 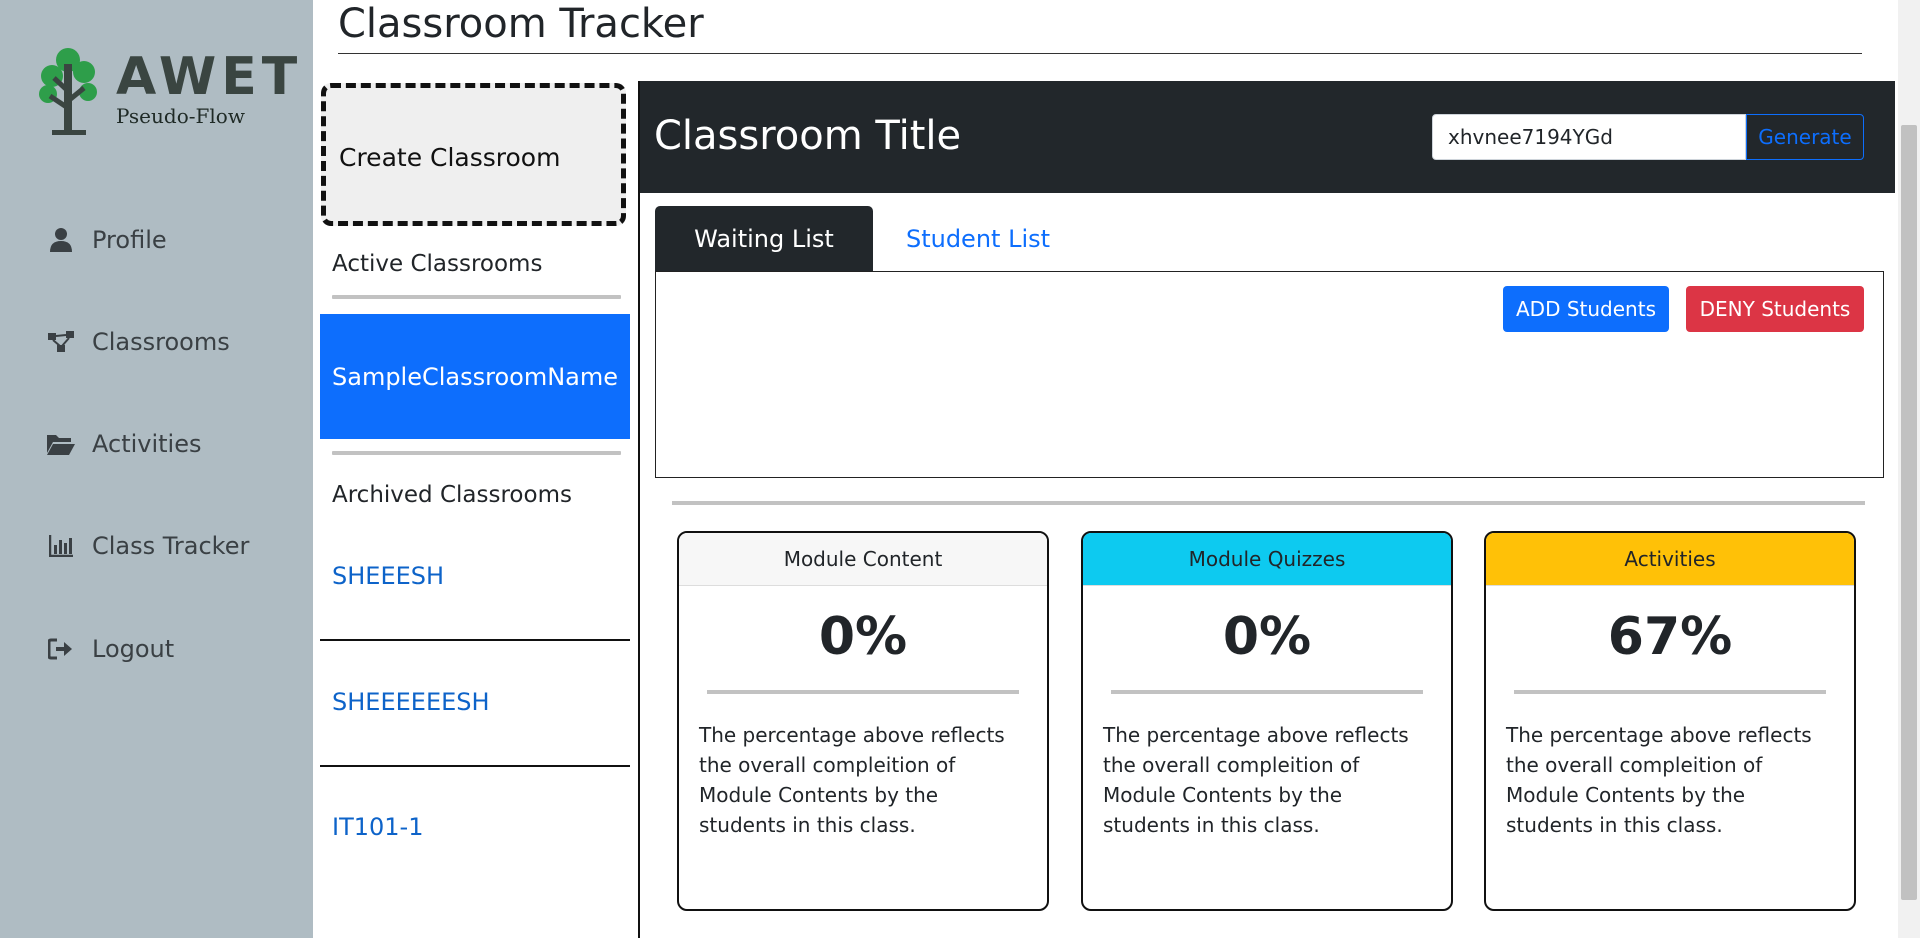 I want to click on class-code-input, so click(x=1589, y=137).